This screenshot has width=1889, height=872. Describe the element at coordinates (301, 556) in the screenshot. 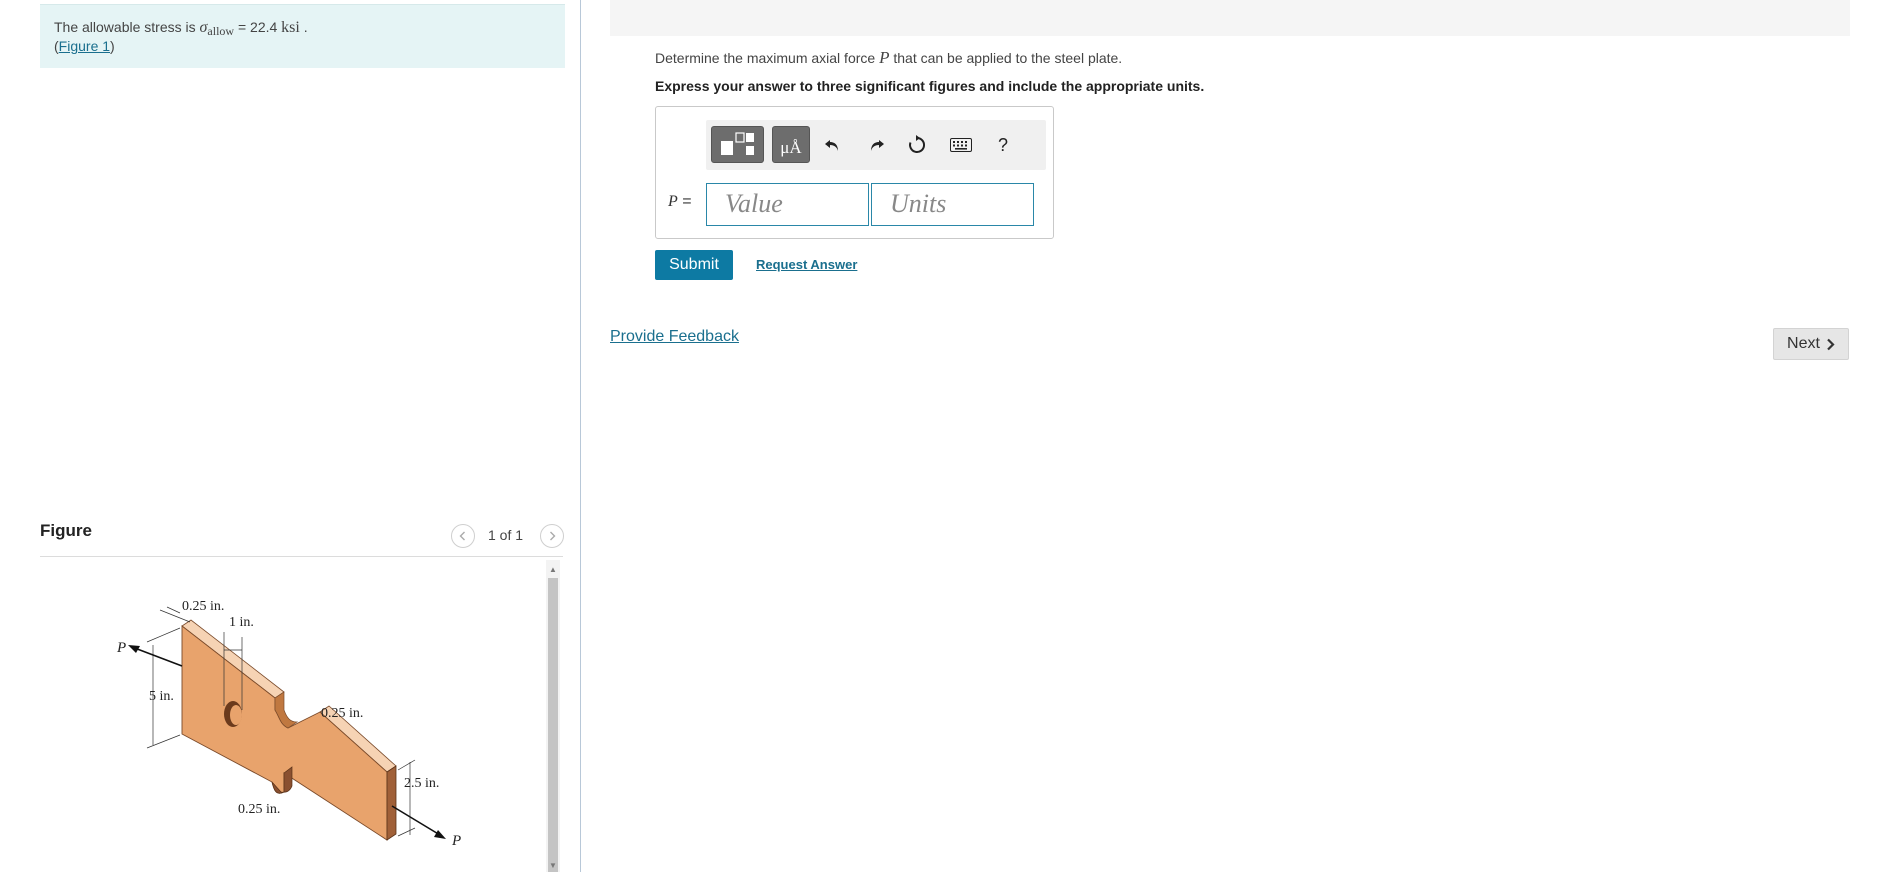

I see `figure-separator` at that location.